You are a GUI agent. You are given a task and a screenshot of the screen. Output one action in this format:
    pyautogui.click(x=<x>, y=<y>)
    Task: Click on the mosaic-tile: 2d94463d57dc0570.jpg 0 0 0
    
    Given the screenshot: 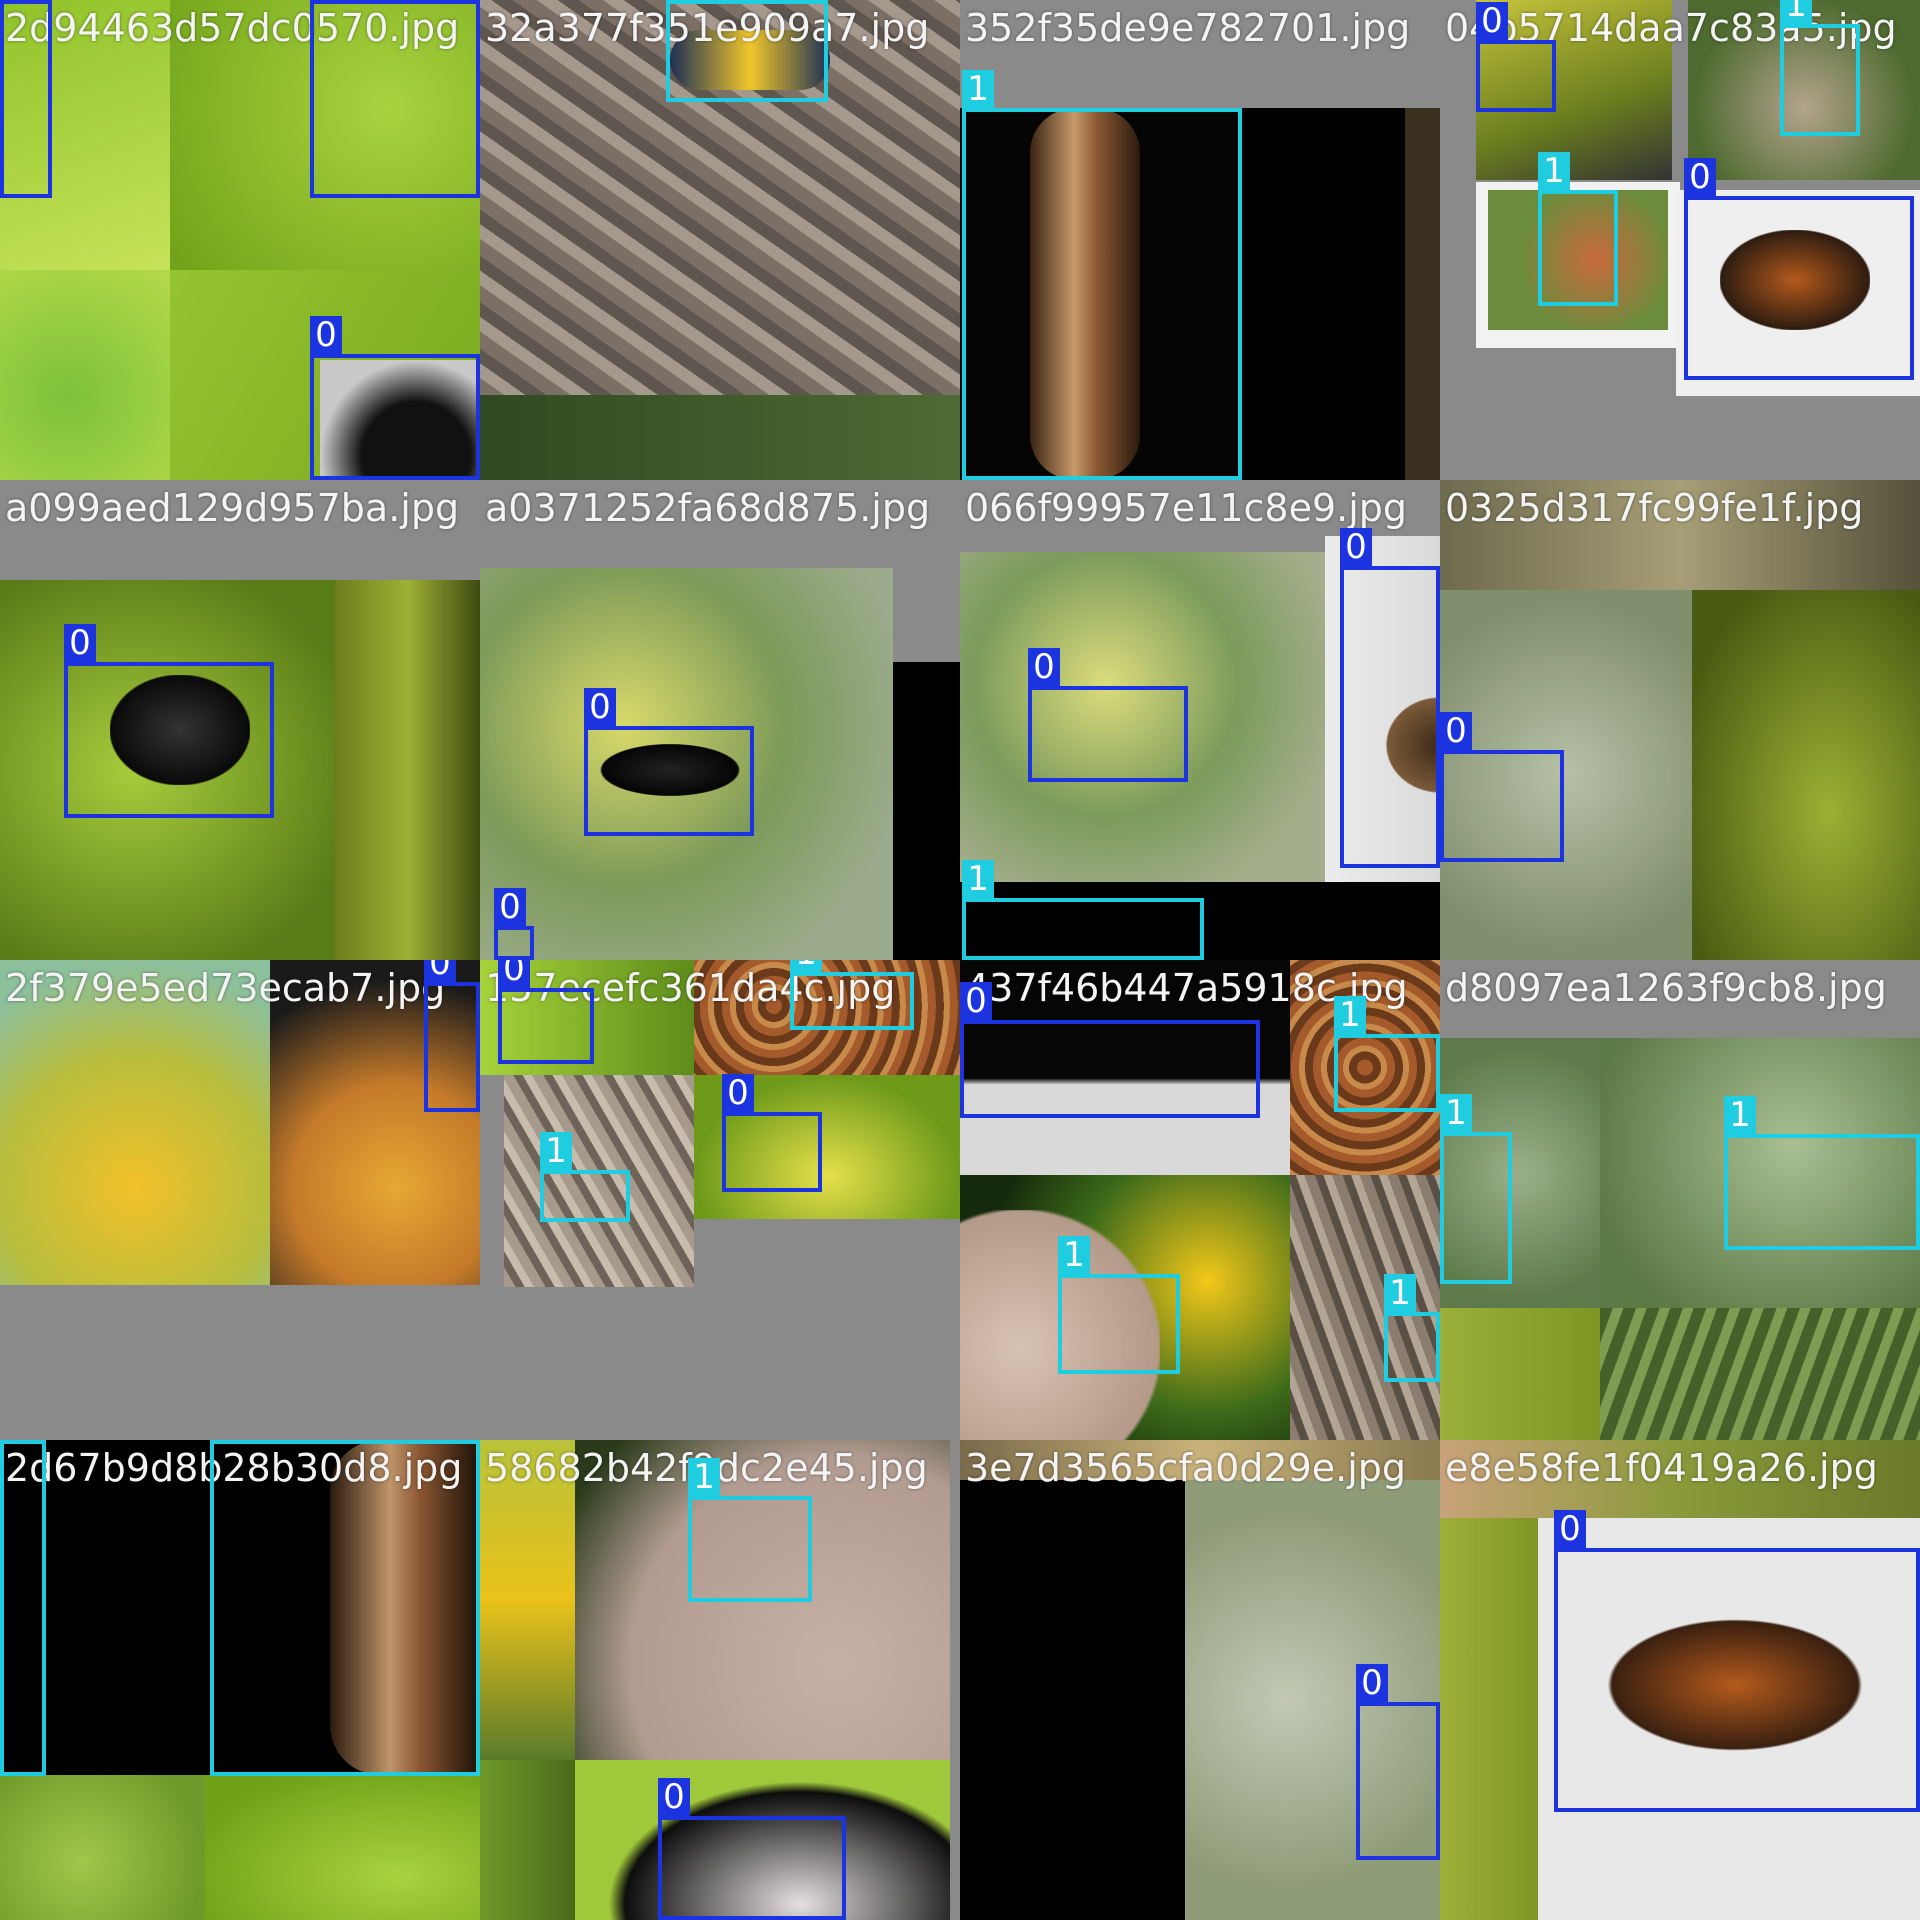 What is the action you would take?
    pyautogui.click(x=240, y=240)
    